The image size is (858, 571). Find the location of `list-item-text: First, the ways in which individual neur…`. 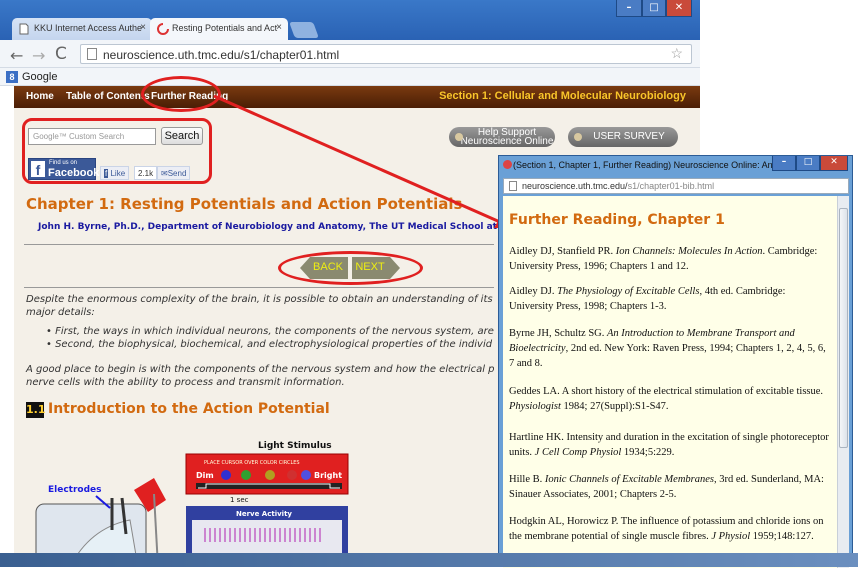

list-item-text: First, the ways in which individual neur… is located at coordinates (274, 331).